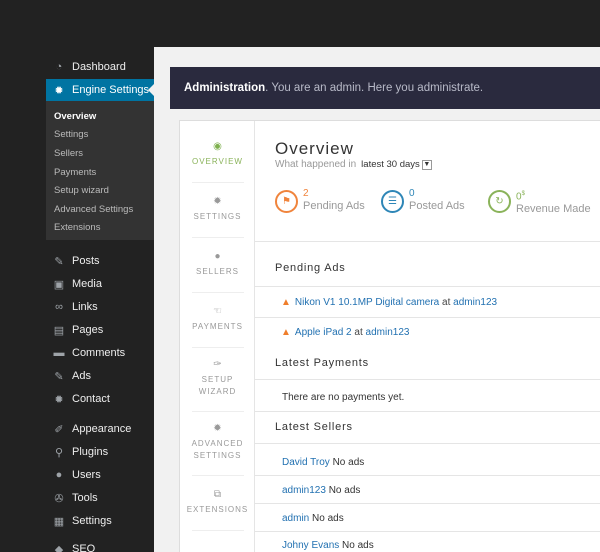 This screenshot has width=600, height=552. What do you see at coordinates (304, 490) in the screenshot?
I see `seller-link: admin123` at bounding box center [304, 490].